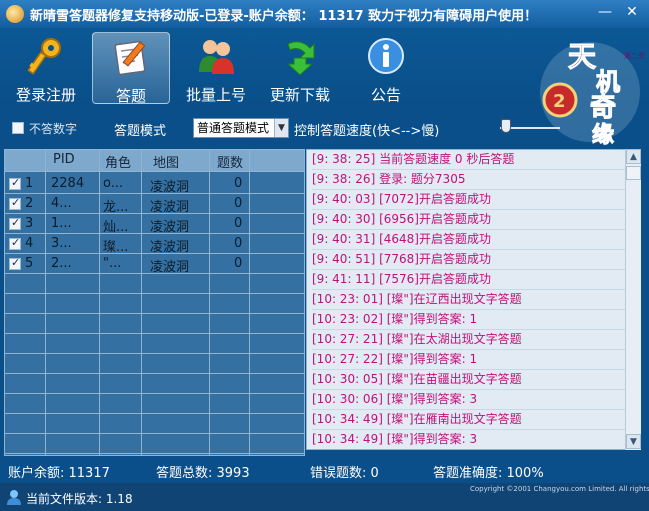 This screenshot has width=649, height=511. What do you see at coordinates (166, 163) in the screenshot?
I see `header-map: 地图` at bounding box center [166, 163].